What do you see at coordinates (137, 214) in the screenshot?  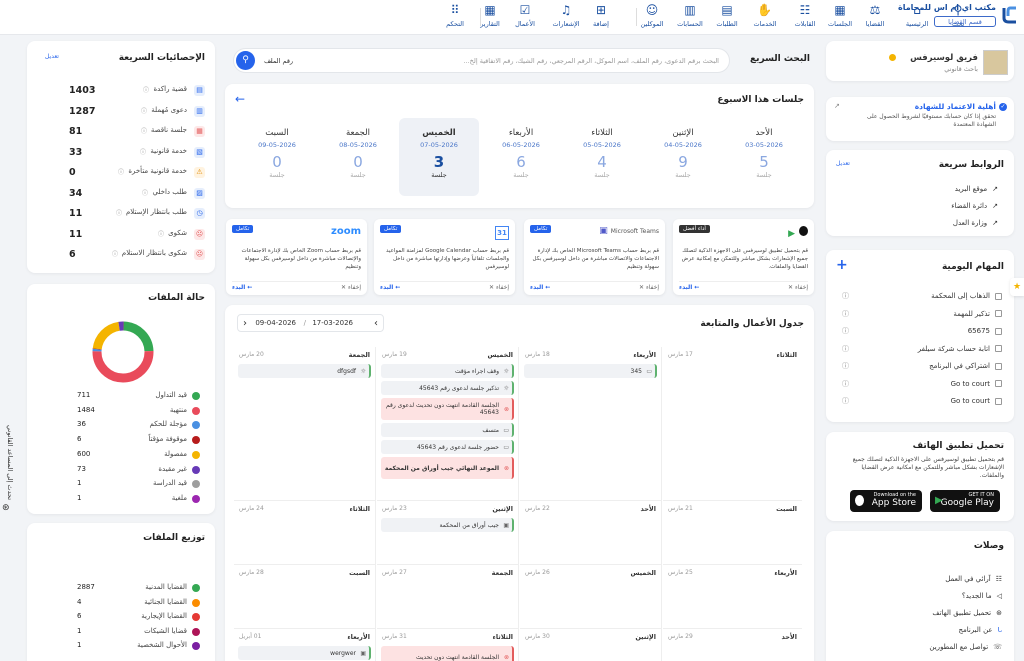 I see `stat-row: 11 ⓘ طلب بانتظار الإستلام ◷` at bounding box center [137, 214].